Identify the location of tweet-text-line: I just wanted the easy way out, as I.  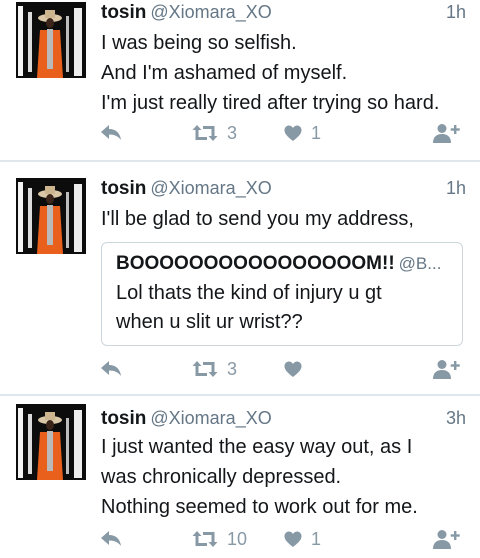
(257, 447).